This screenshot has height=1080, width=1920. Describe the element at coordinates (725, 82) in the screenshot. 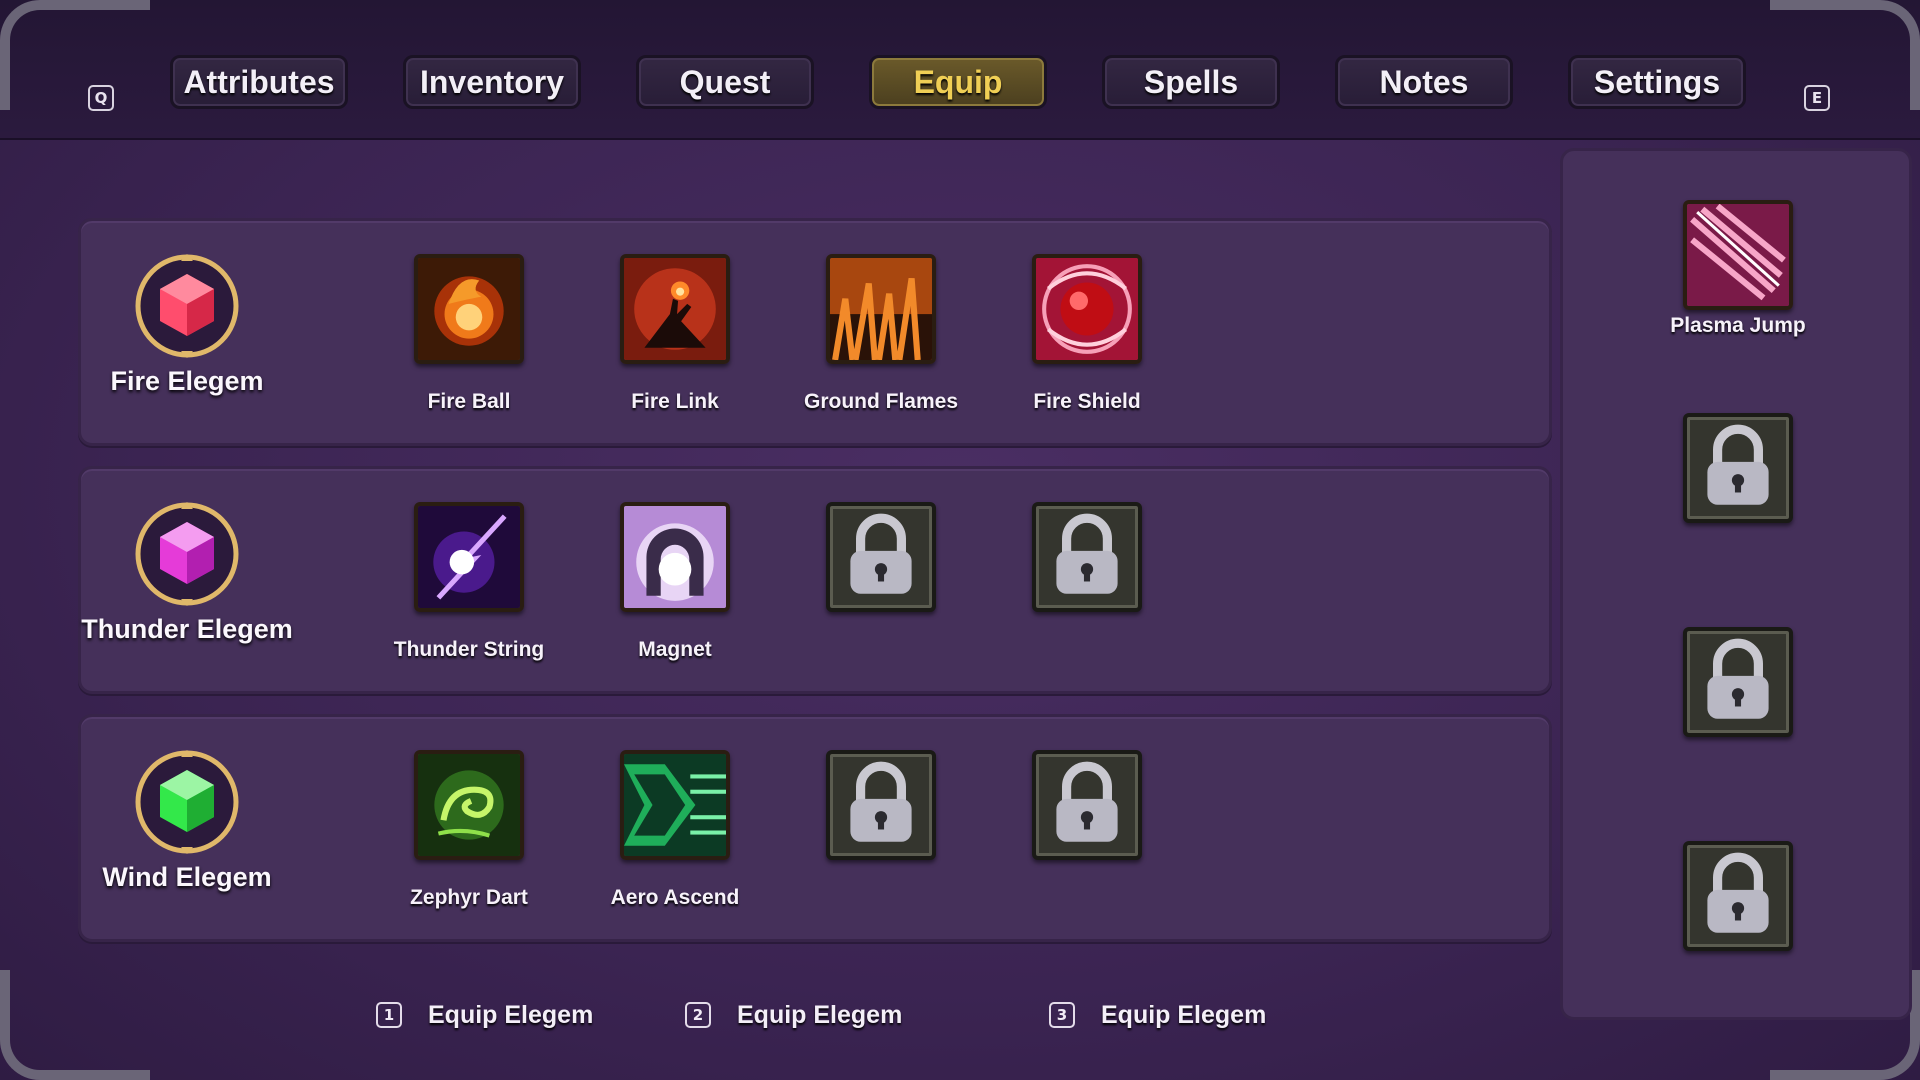

I see `tab-quest: Quest` at that location.